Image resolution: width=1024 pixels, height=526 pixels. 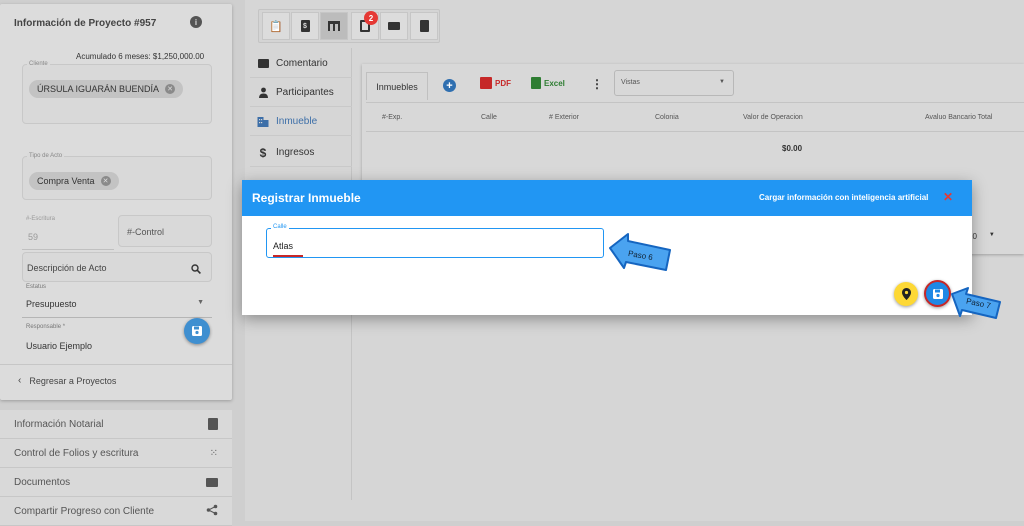 I want to click on building-icon, so click(x=263, y=122).